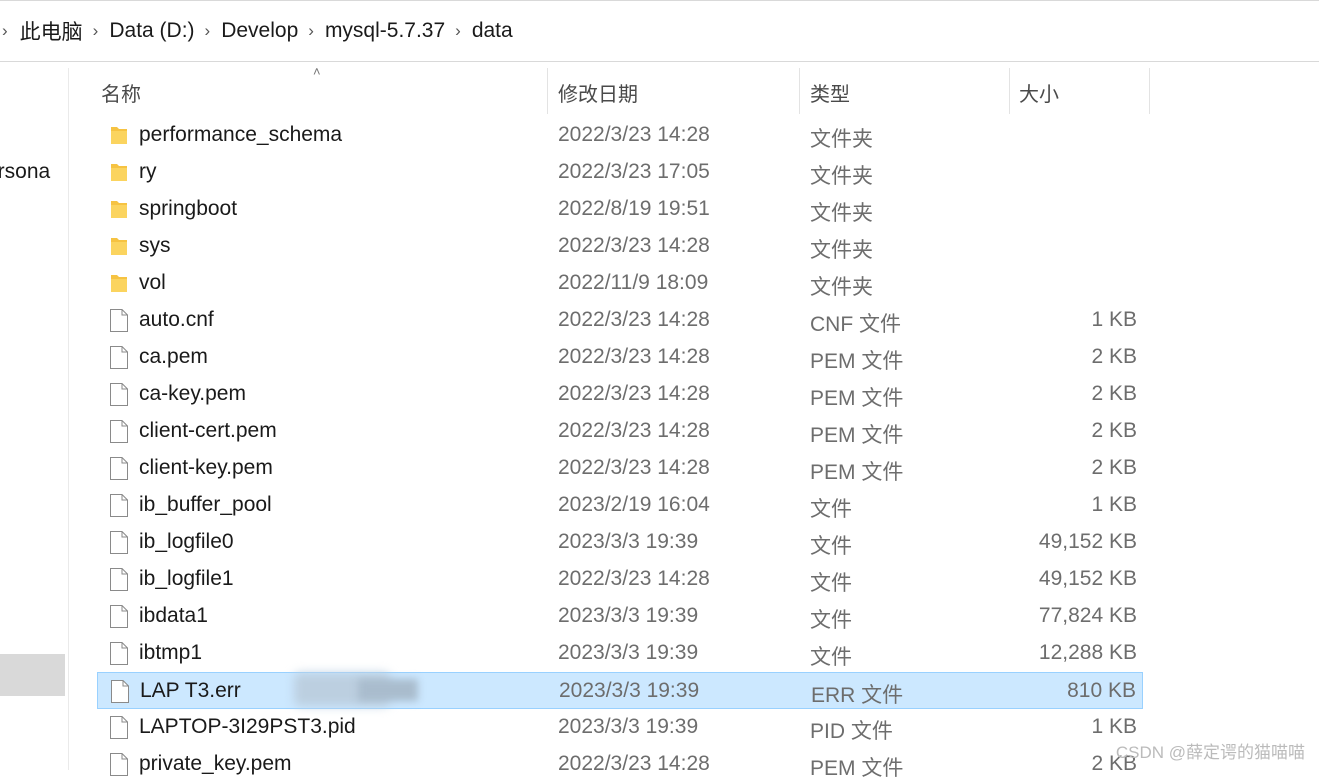  Describe the element at coordinates (176, 319) in the screenshot. I see `file-name: auto.cnf` at that location.